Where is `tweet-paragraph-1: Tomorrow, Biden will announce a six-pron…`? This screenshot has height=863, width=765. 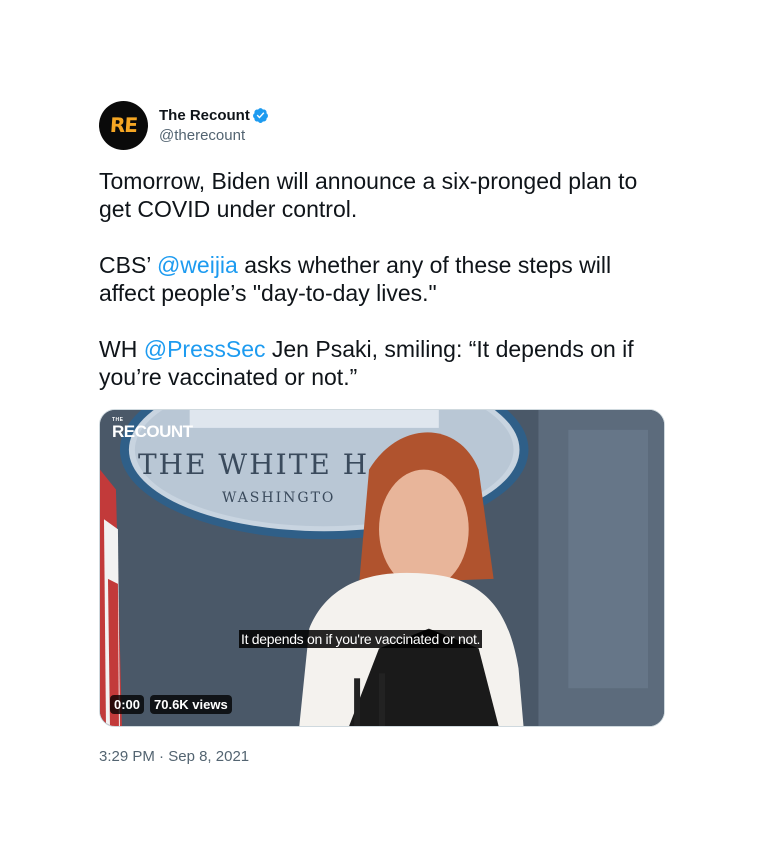
tweet-paragraph-1: Tomorrow, Biden will announce a six-pron… is located at coordinates (368, 195).